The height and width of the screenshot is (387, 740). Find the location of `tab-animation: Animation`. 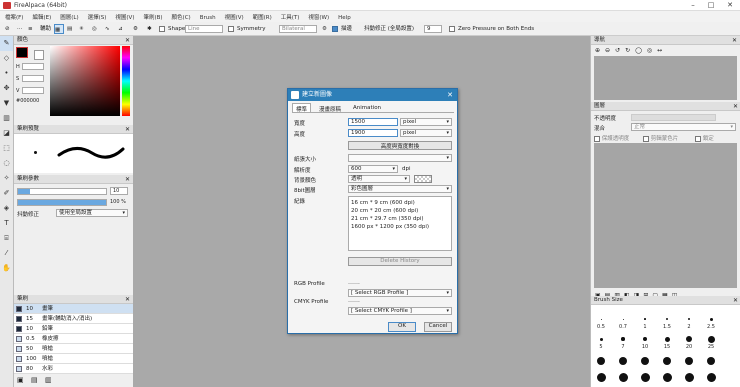

tab-animation: Animation is located at coordinates (367, 108).